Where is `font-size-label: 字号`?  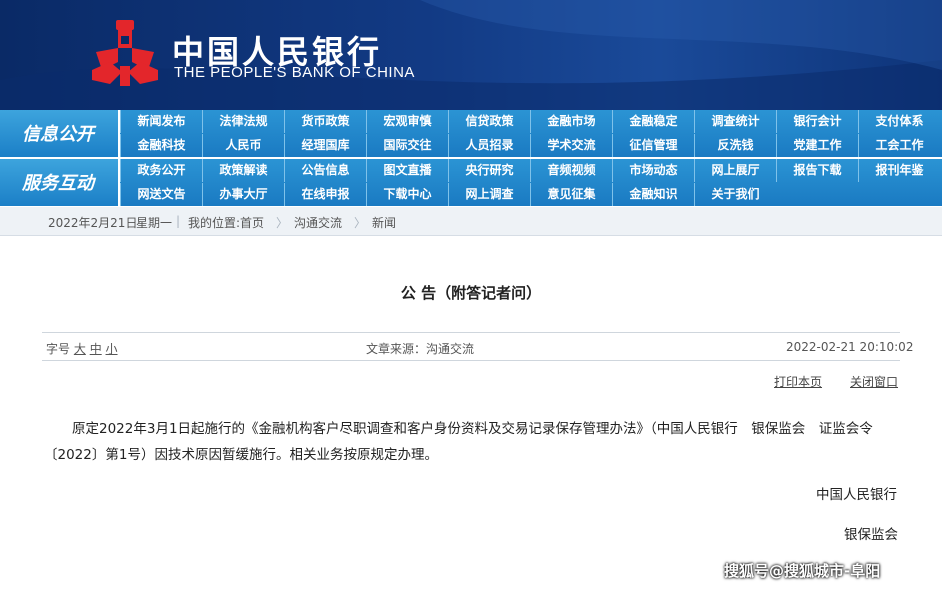 font-size-label: 字号 is located at coordinates (58, 349).